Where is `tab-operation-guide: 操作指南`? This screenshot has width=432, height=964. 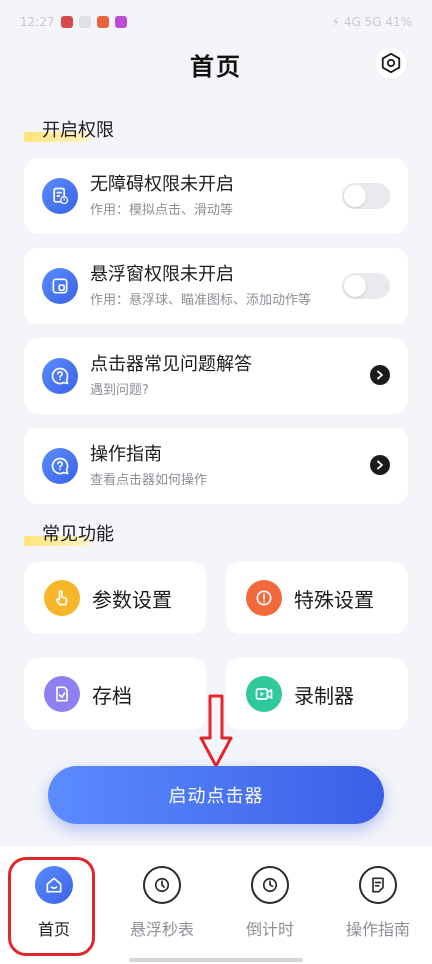
tab-operation-guide: 操作指南 is located at coordinates (378, 905).